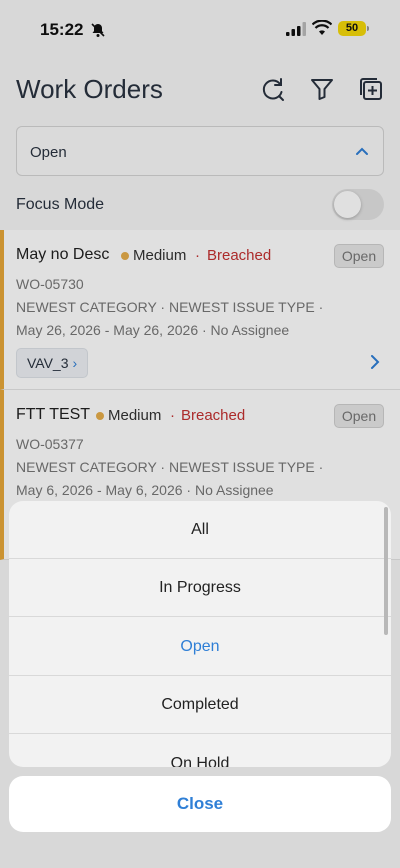 The width and height of the screenshot is (400, 868). Describe the element at coordinates (200, 751) in the screenshot. I see `sheet-option-on-hold: On Hold` at that location.